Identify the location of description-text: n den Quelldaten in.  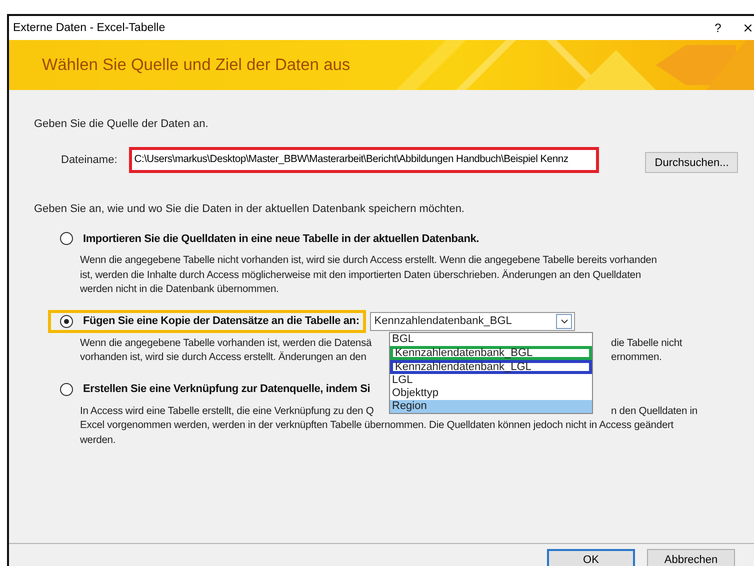
(654, 411).